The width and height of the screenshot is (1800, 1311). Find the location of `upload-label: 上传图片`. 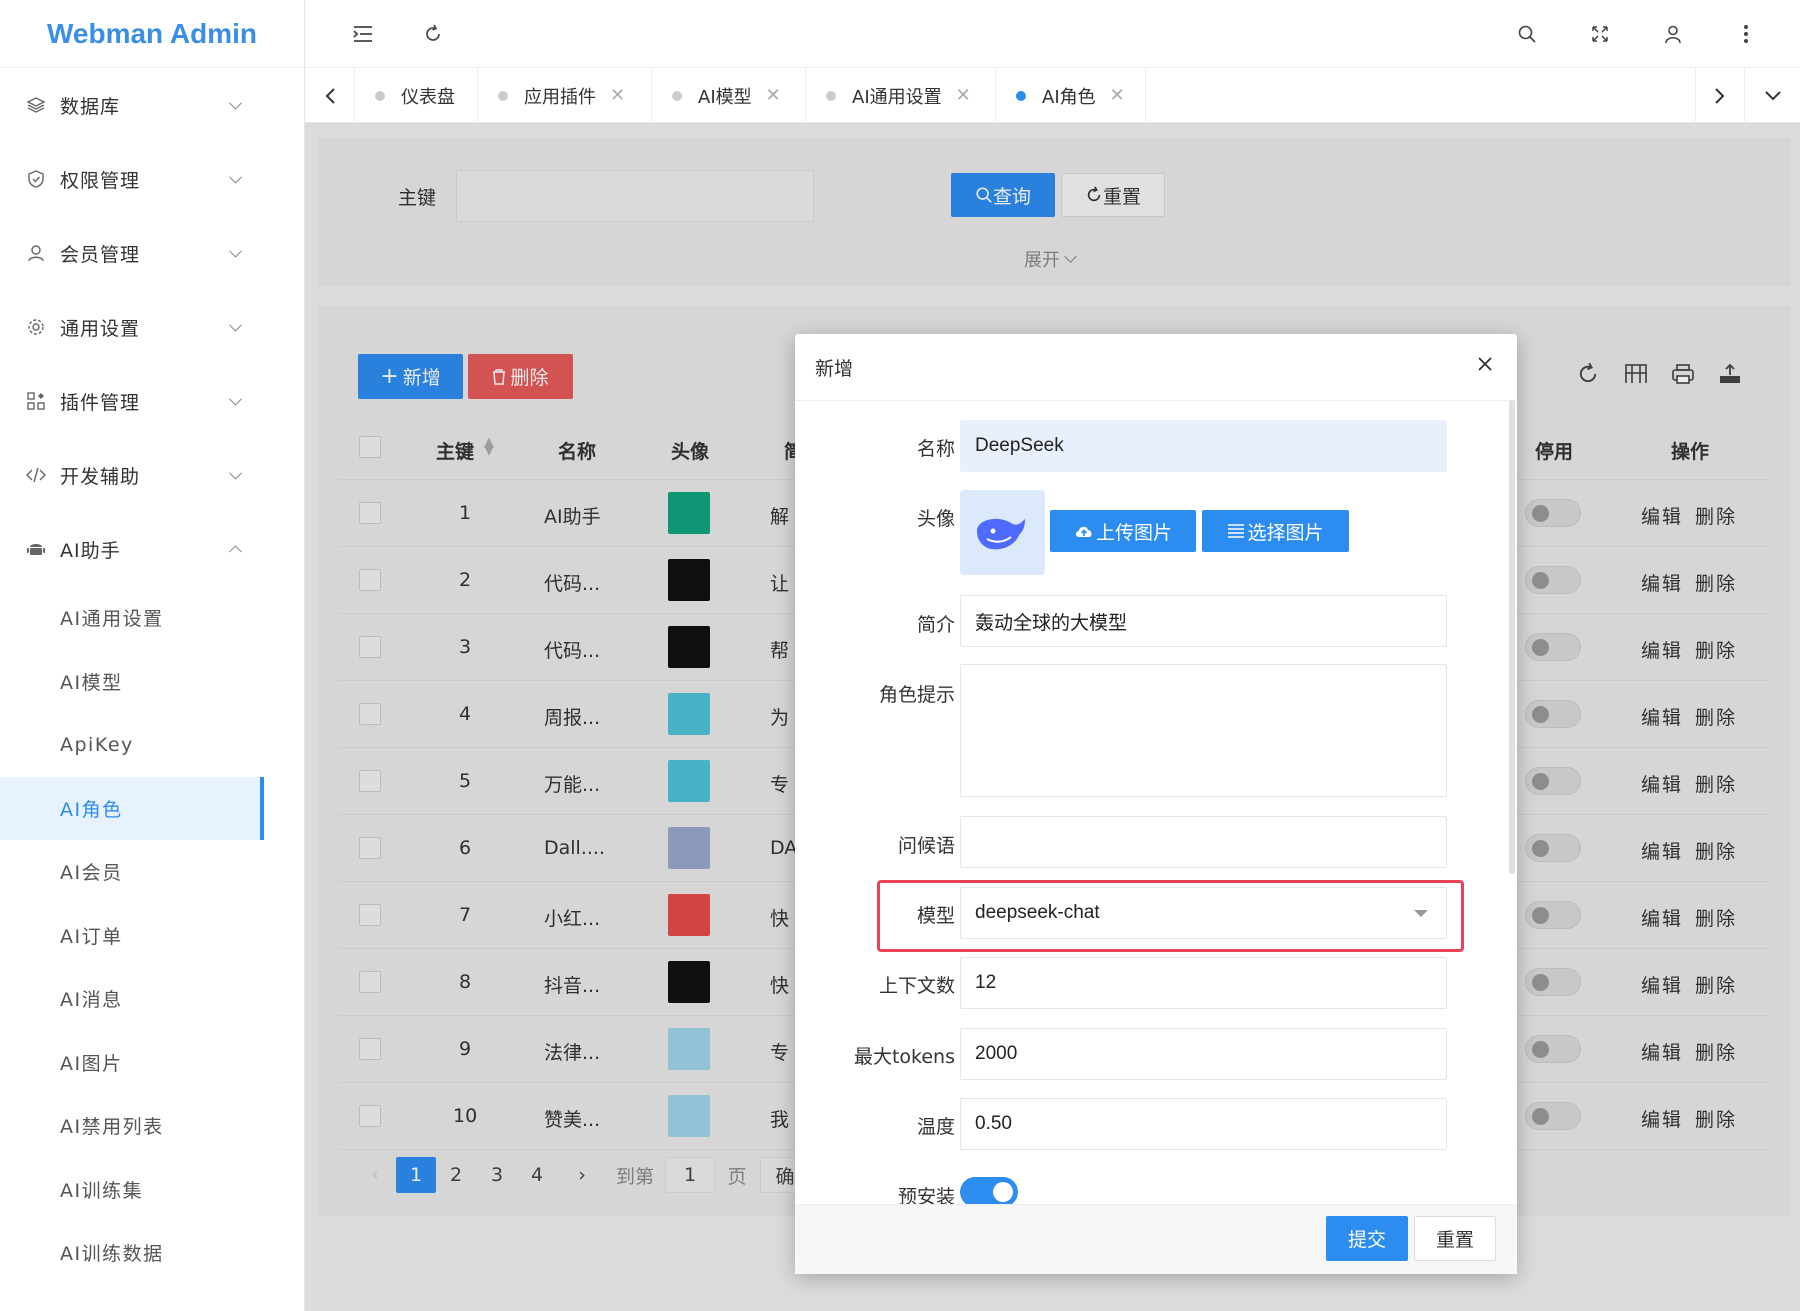

upload-label: 上传图片 is located at coordinates (1133, 532).